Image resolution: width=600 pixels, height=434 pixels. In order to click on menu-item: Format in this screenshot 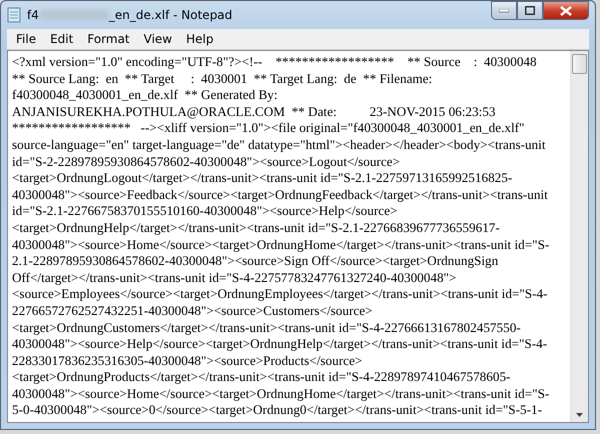, I will do `click(108, 39)`.